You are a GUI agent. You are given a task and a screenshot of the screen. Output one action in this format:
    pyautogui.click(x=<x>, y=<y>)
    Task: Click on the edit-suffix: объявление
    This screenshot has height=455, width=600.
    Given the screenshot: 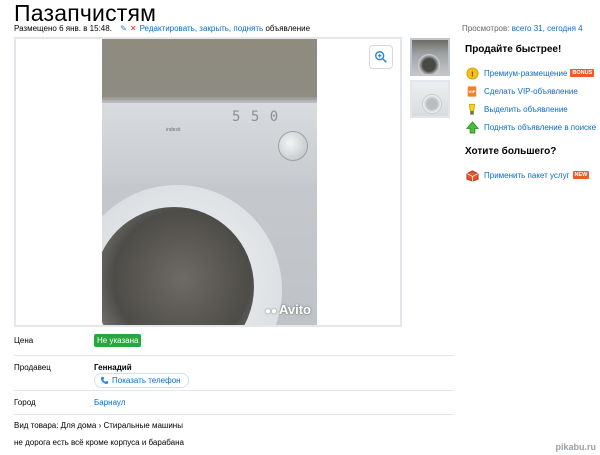 What is the action you would take?
    pyautogui.click(x=288, y=28)
    